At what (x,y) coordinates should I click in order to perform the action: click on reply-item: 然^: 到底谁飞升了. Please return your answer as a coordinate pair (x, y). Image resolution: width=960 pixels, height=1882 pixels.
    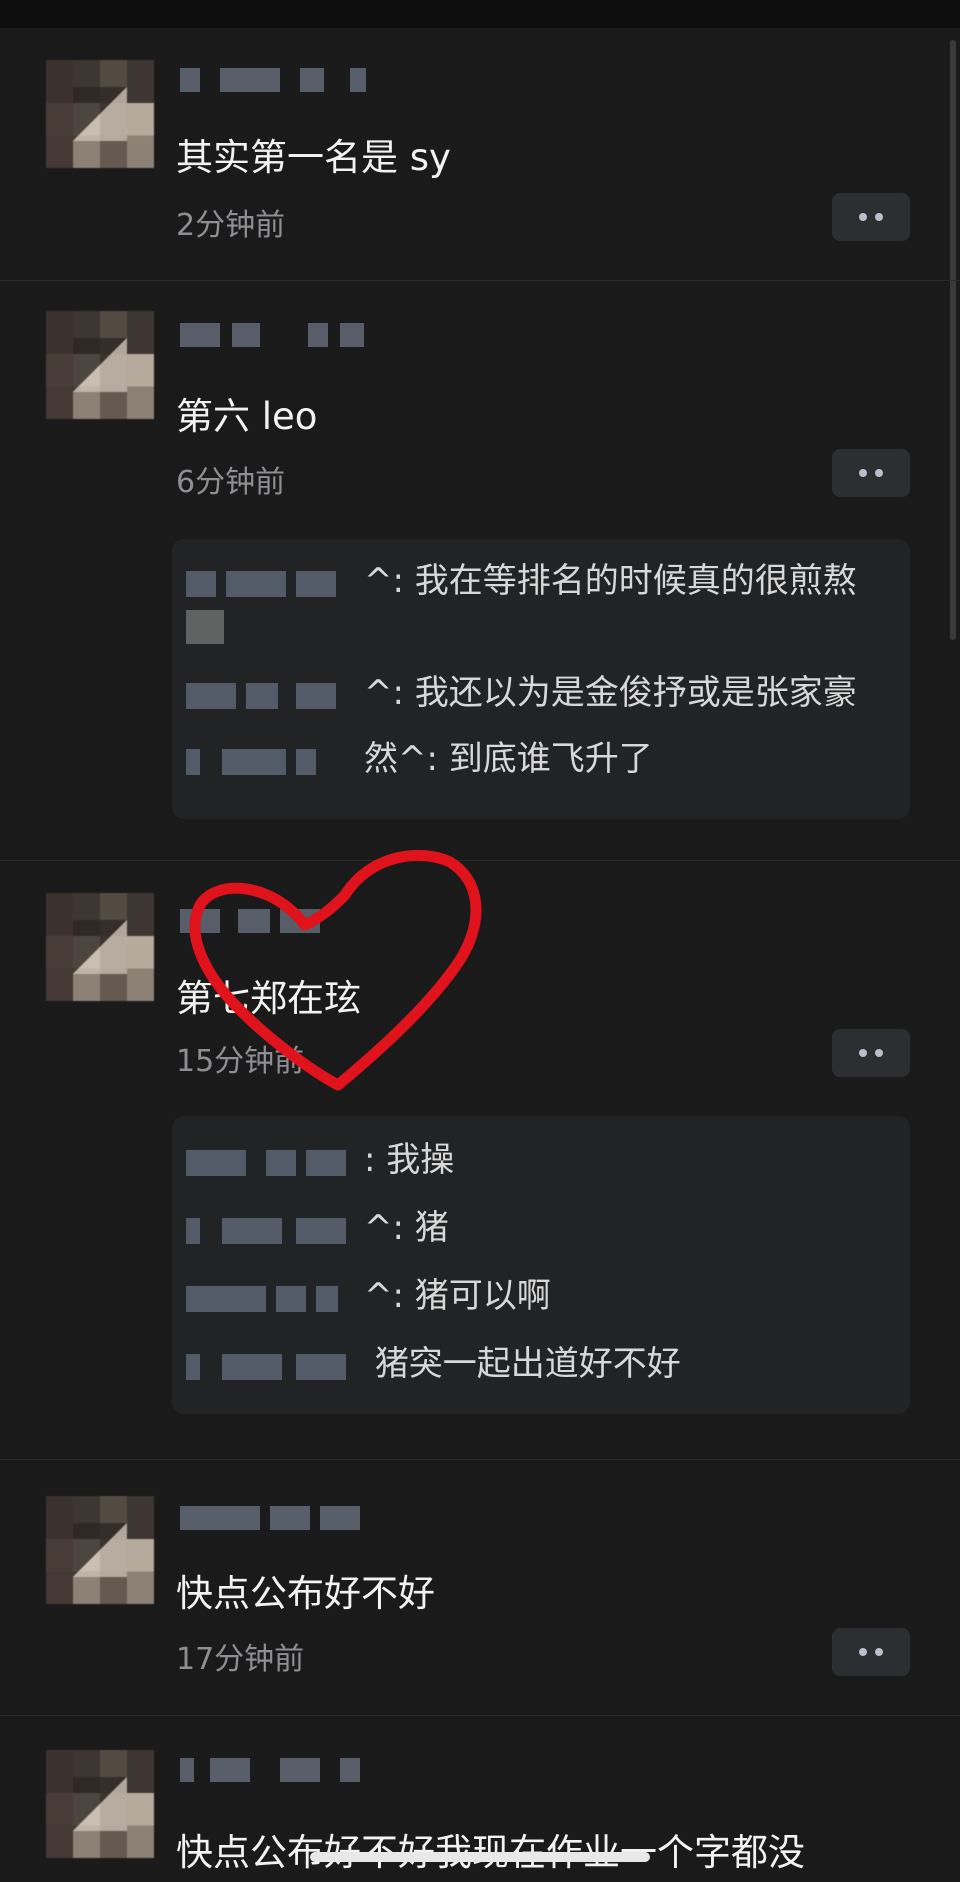
    Looking at the image, I should click on (541, 759).